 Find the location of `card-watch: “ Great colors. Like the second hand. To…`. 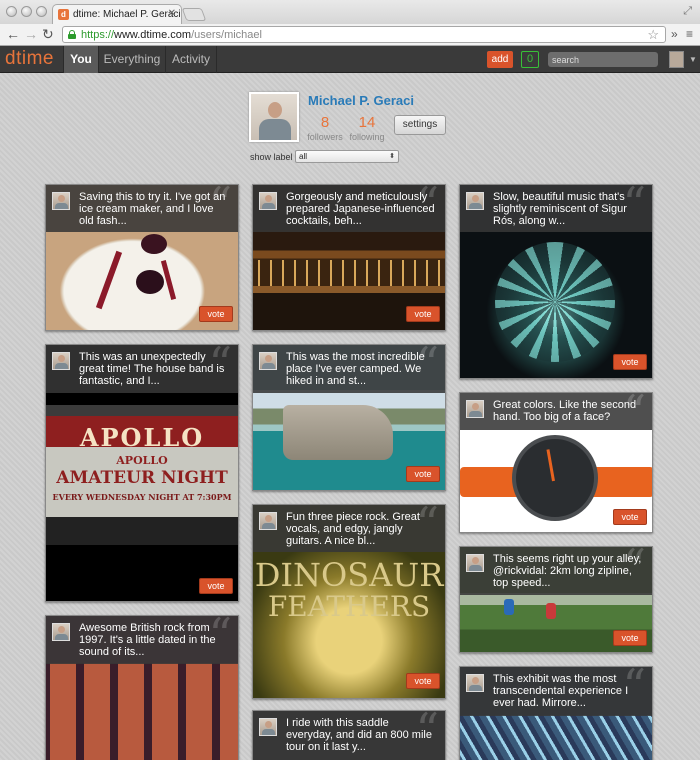

card-watch: “ Great colors. Like the second hand. To… is located at coordinates (556, 462).